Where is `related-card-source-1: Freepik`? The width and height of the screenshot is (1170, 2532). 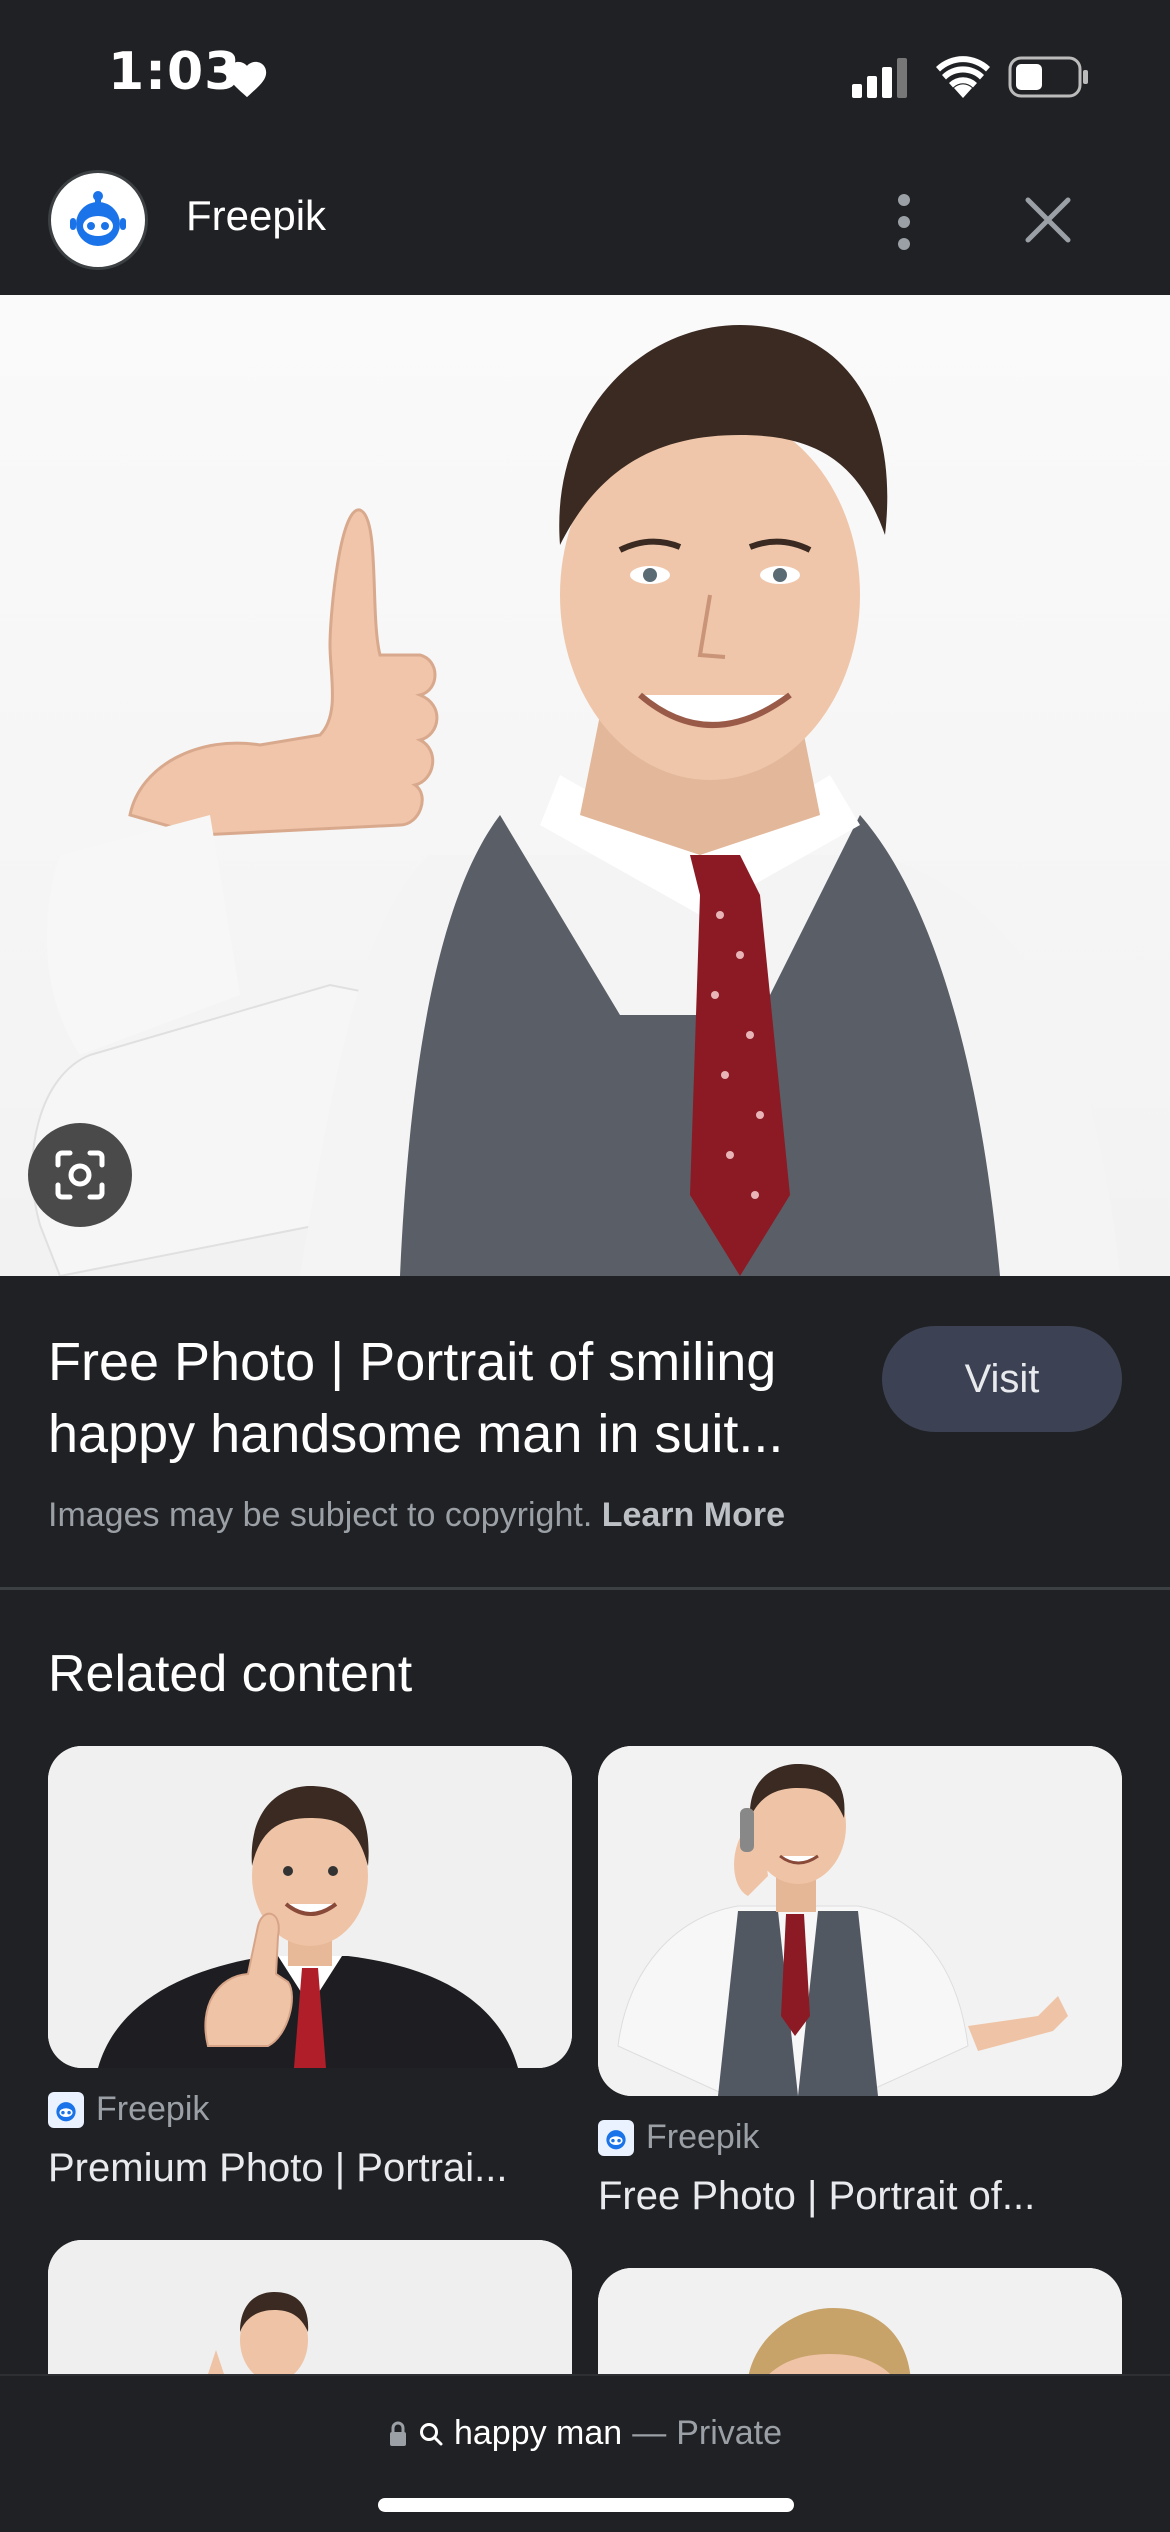 related-card-source-1: Freepik is located at coordinates (128, 2109).